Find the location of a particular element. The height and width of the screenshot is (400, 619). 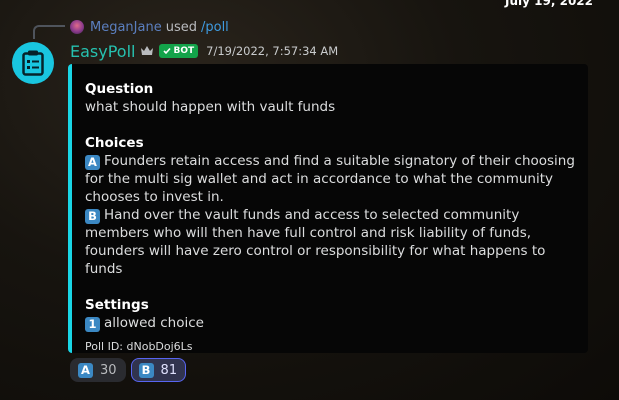

reaction-b-count: 81 is located at coordinates (169, 370).